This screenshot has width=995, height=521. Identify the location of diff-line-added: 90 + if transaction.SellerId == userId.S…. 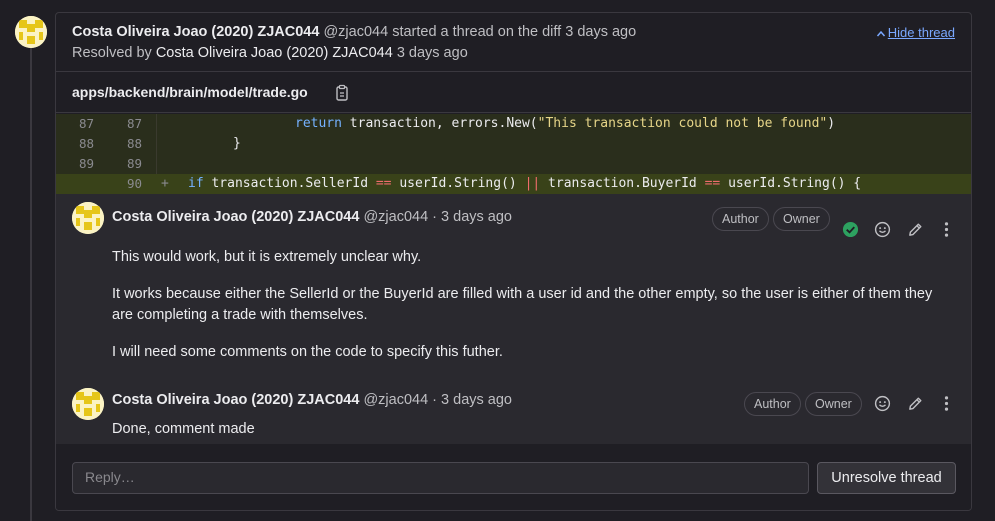
(513, 184).